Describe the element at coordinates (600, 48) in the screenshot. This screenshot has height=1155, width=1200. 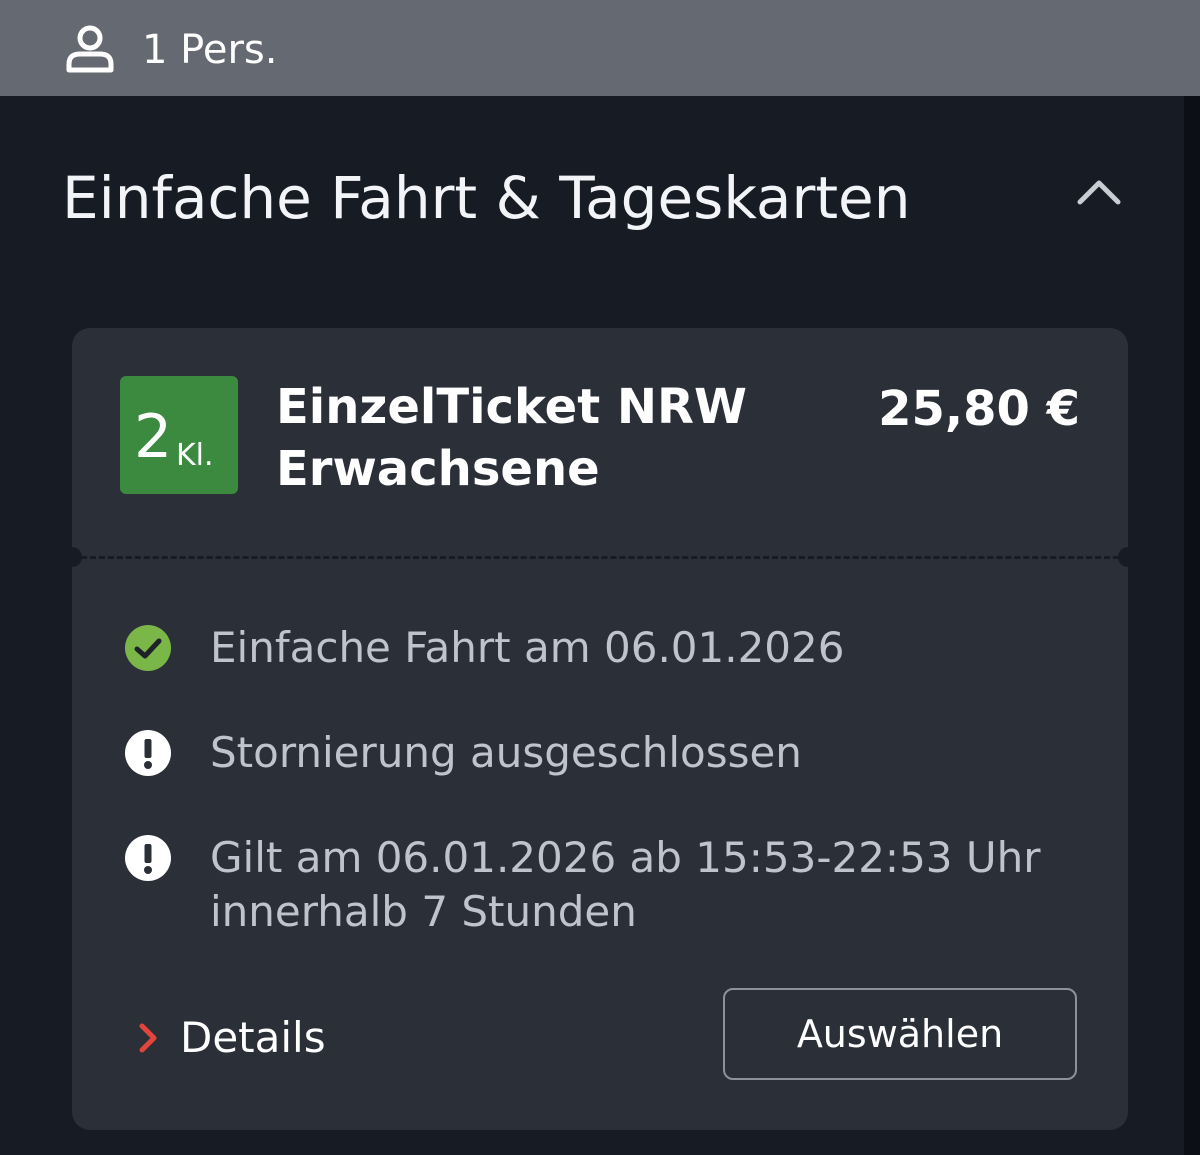
I see `passenger-bar: 1 Pers.` at that location.